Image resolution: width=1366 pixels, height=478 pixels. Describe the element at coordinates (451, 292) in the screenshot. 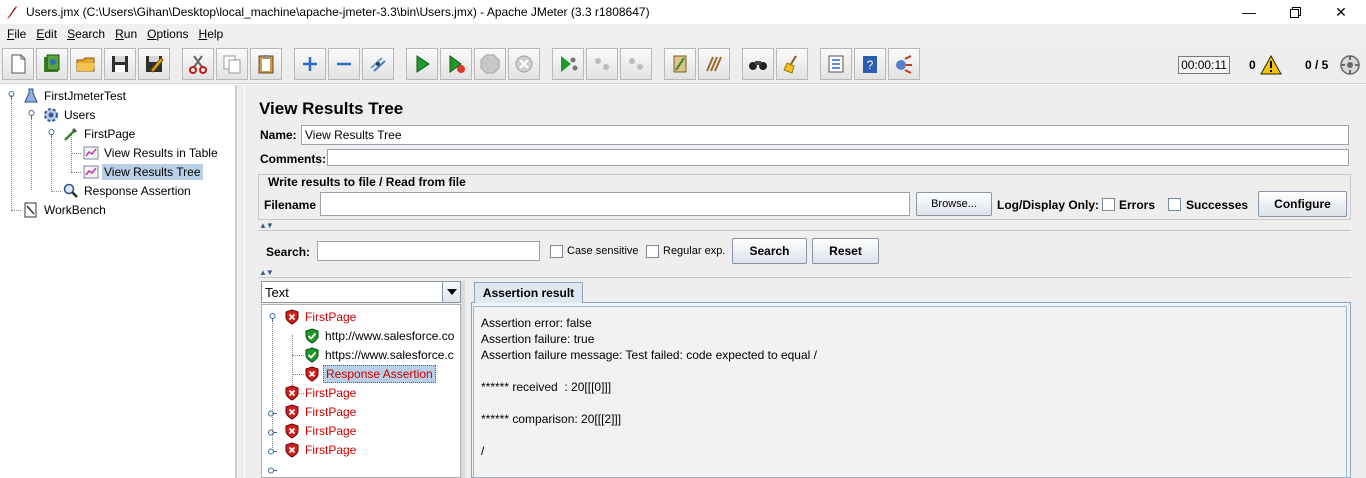

I see `chevron-down-icon` at that location.